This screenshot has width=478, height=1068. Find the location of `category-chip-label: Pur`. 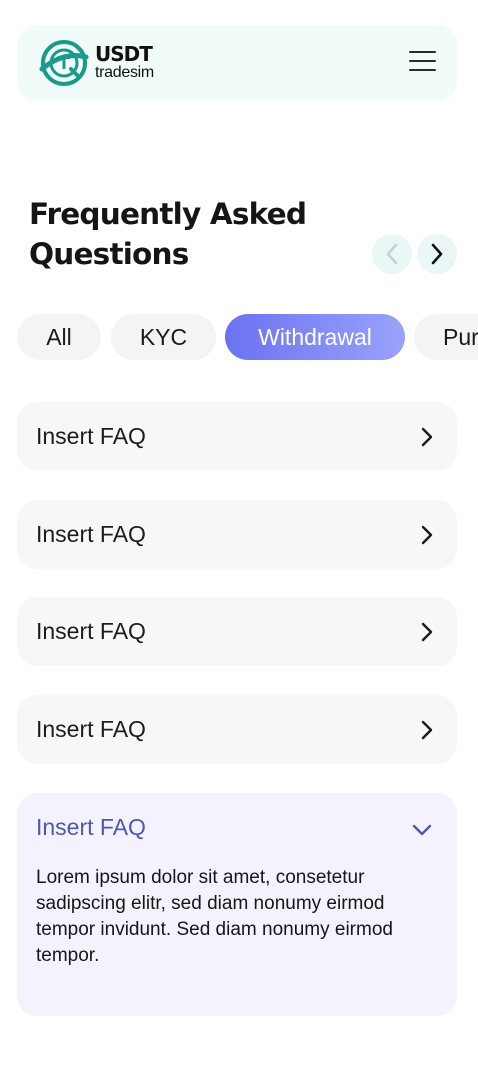

category-chip-label: Pur is located at coordinates (460, 336).